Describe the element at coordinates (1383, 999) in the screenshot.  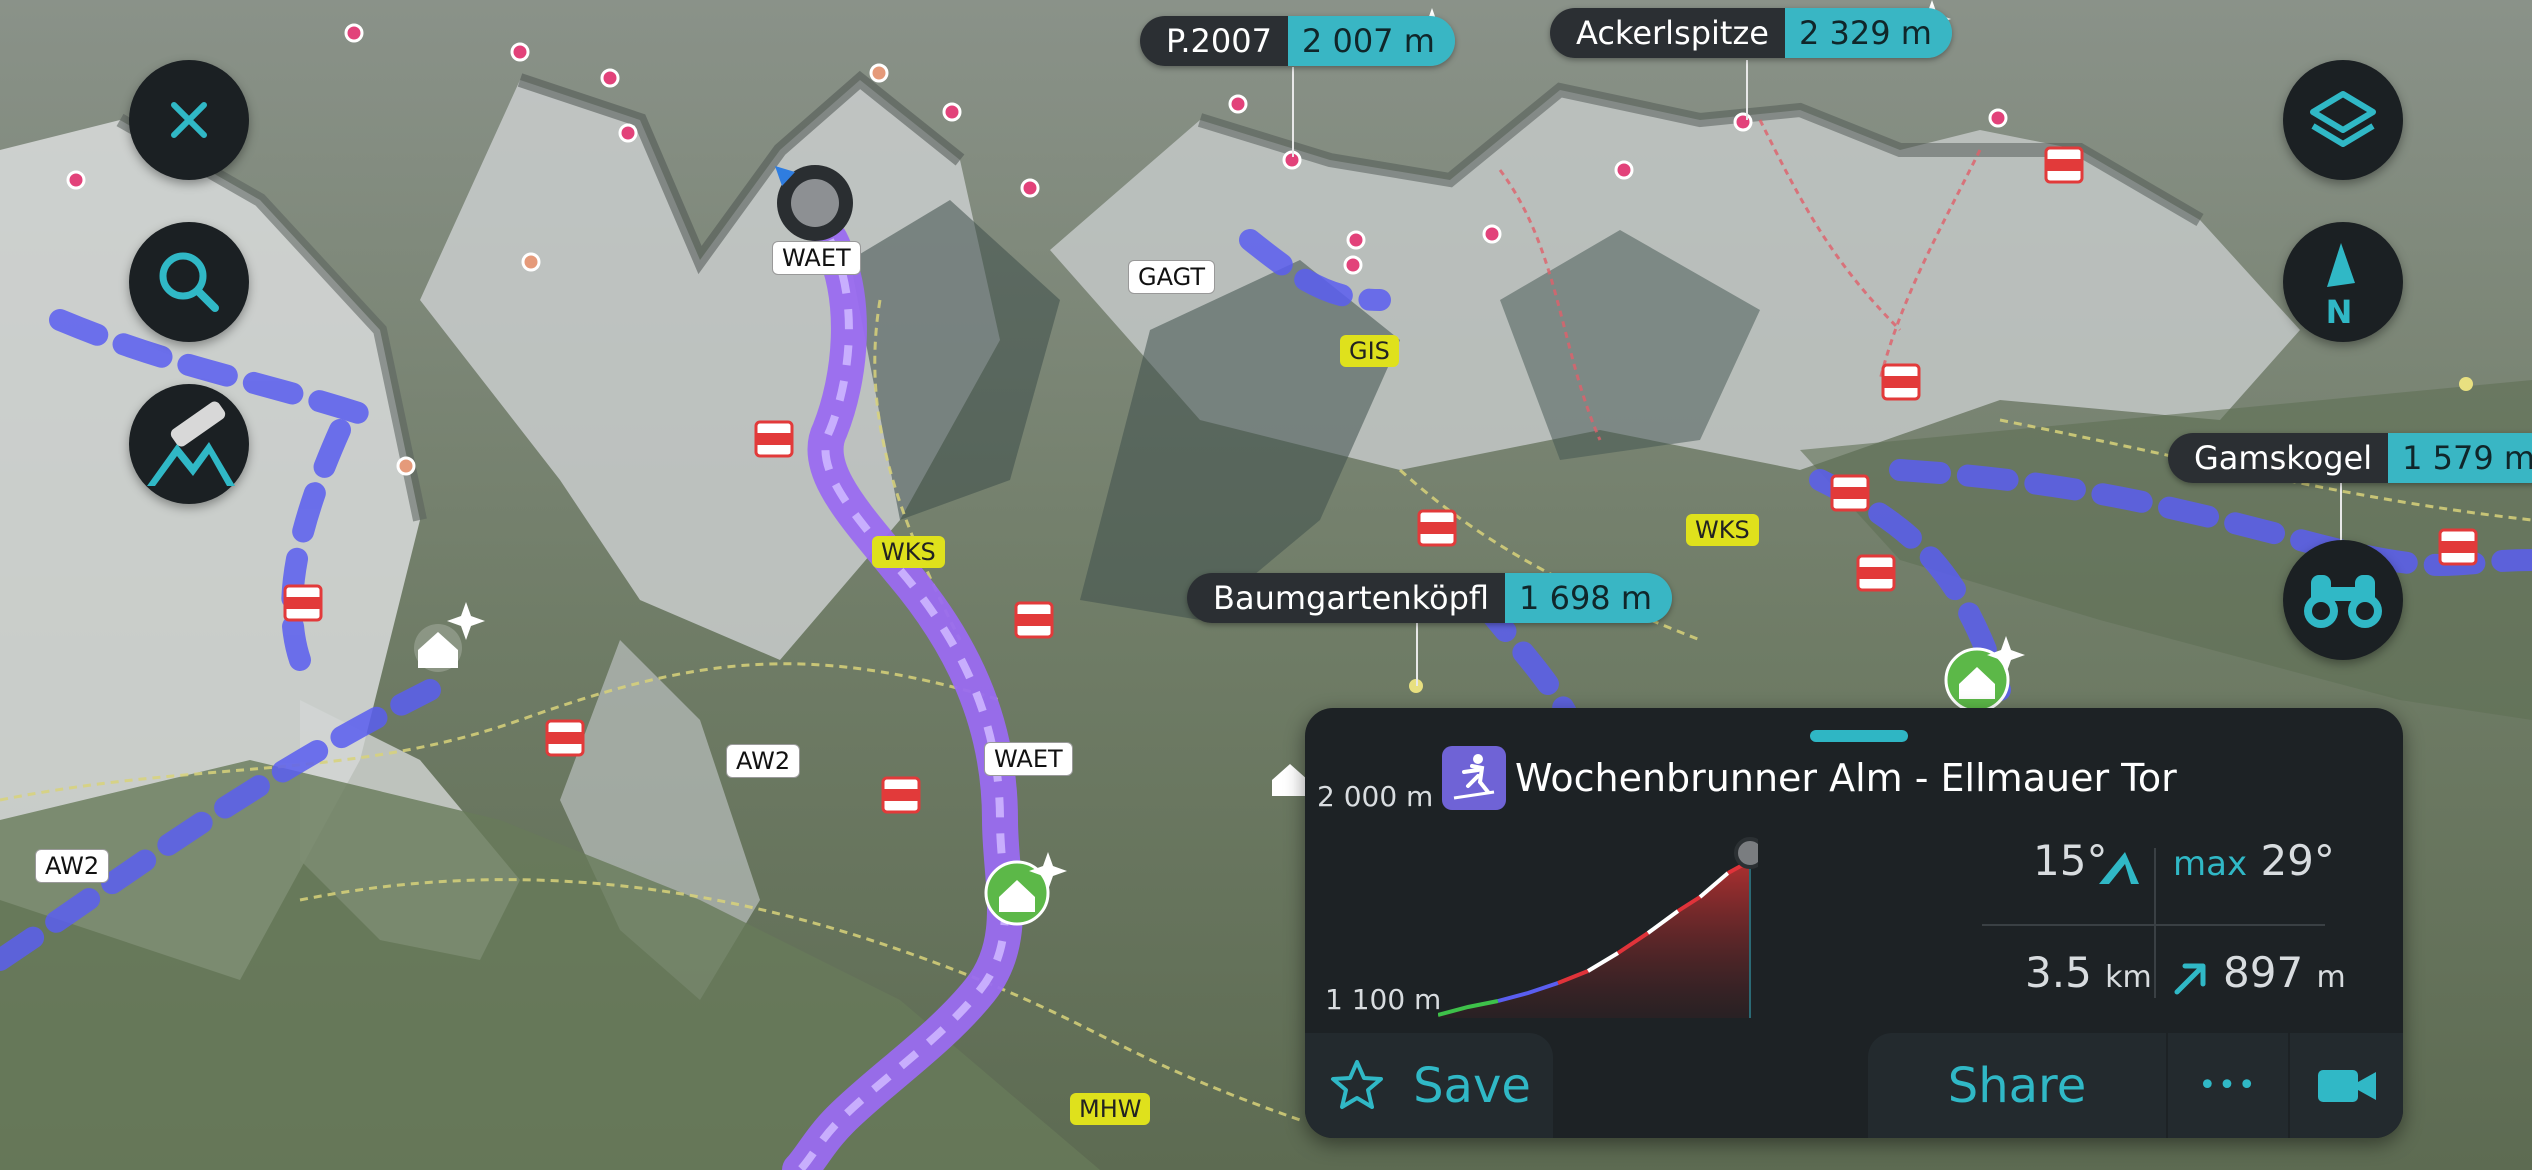
I see `elevation-min-label: 1 100 m` at that location.